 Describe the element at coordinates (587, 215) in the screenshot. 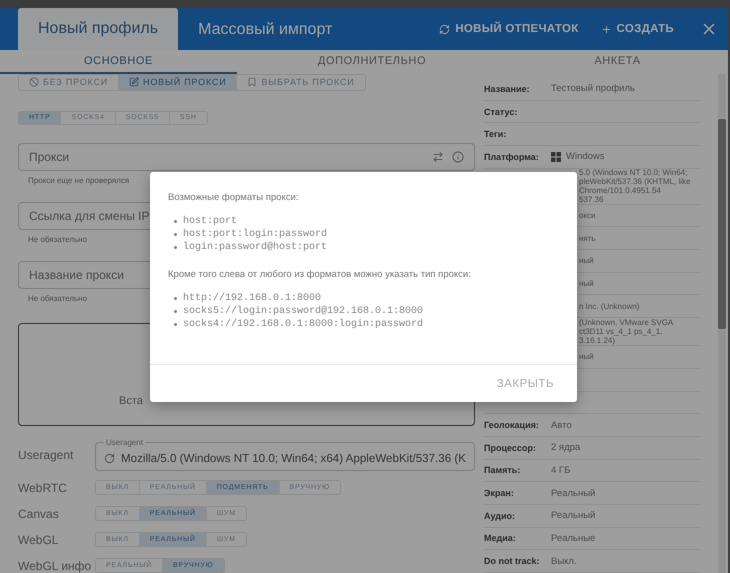

I see `field-value: окси` at that location.